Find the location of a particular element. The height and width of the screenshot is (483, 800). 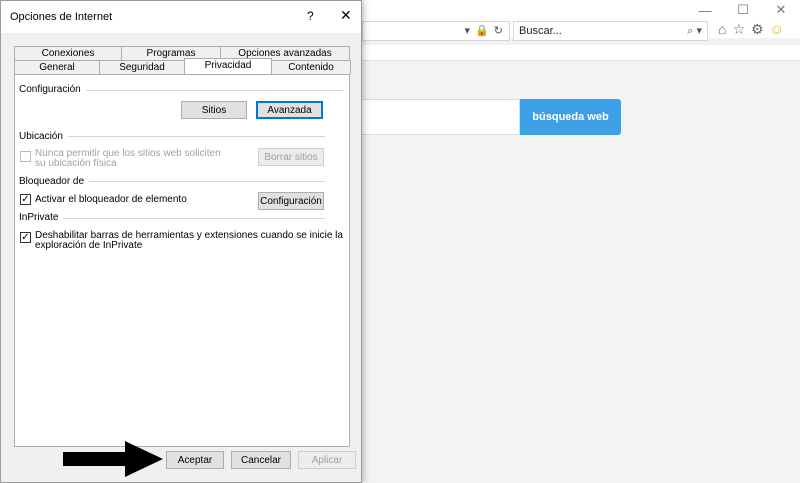

tab-contenido: Contenido is located at coordinates (311, 67).